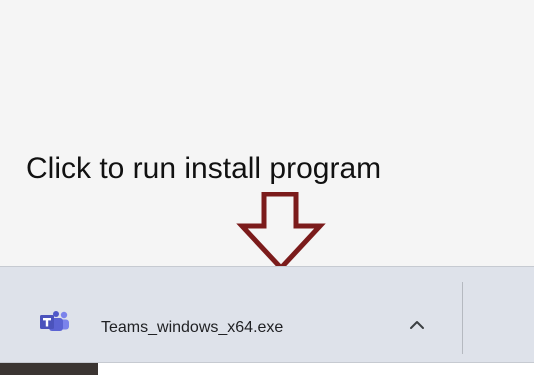  What do you see at coordinates (204, 168) in the screenshot?
I see `instruction-text: Click to run install program` at bounding box center [204, 168].